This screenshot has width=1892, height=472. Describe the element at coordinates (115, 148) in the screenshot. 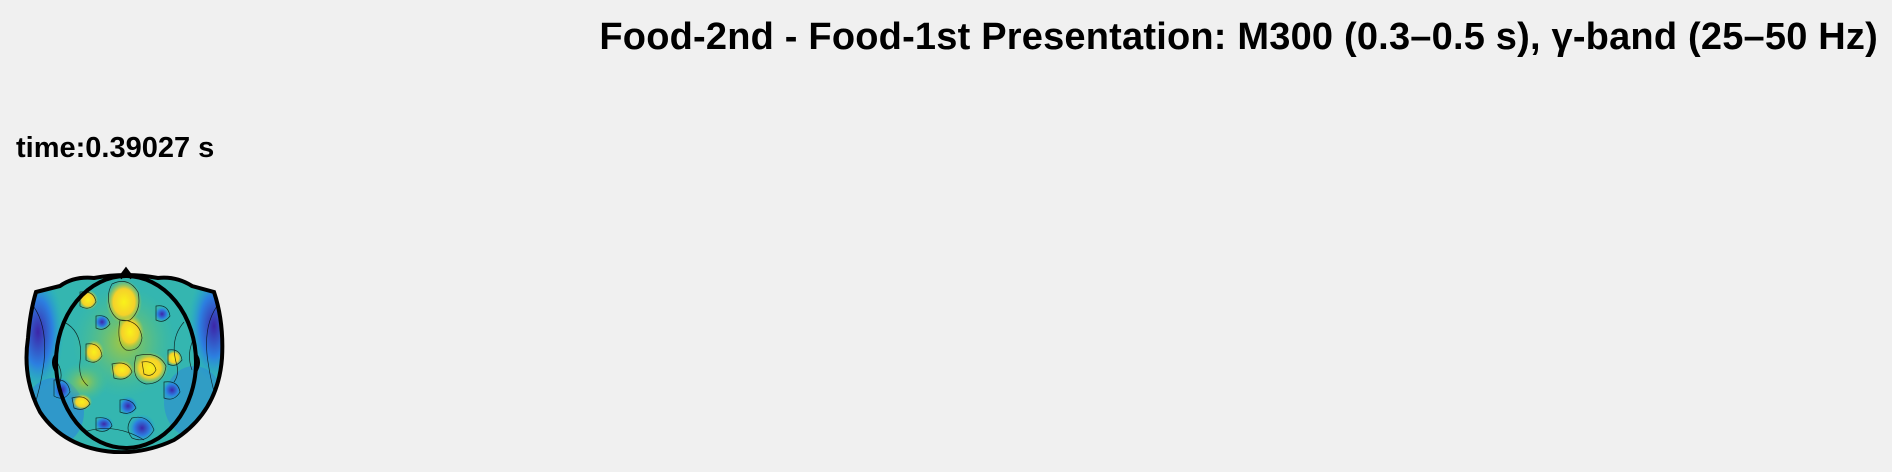

I see `time-label: time:0.39027 s` at that location.